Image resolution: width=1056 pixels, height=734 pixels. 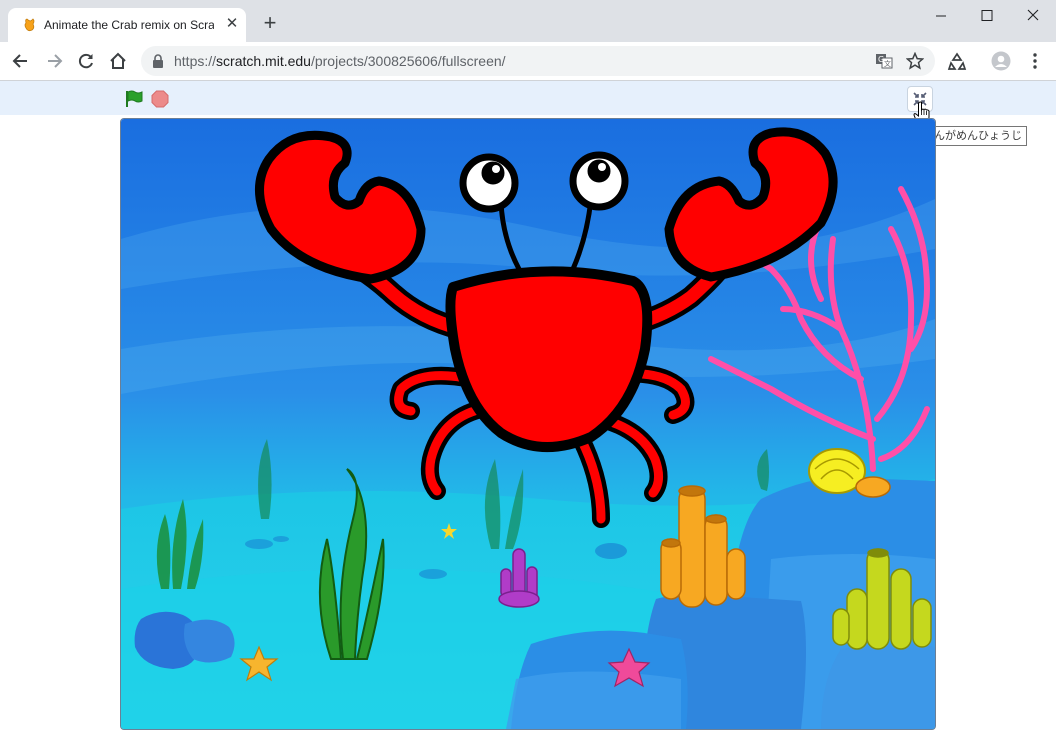 I want to click on profile-icon, so click(x=1001, y=61).